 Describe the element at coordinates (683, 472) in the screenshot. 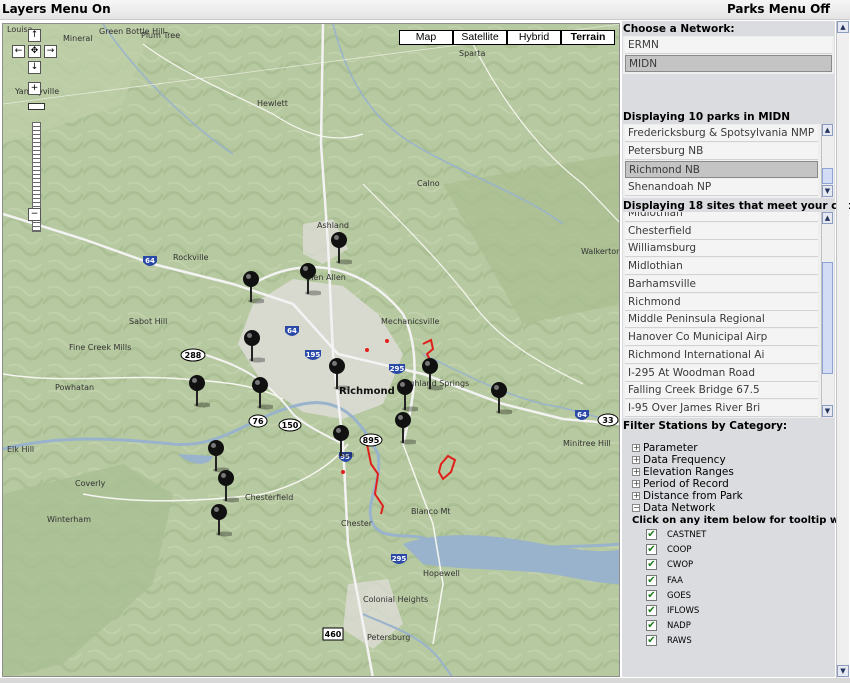

I see `filter-category-elevation-ranges: + Elevation Ranges` at that location.